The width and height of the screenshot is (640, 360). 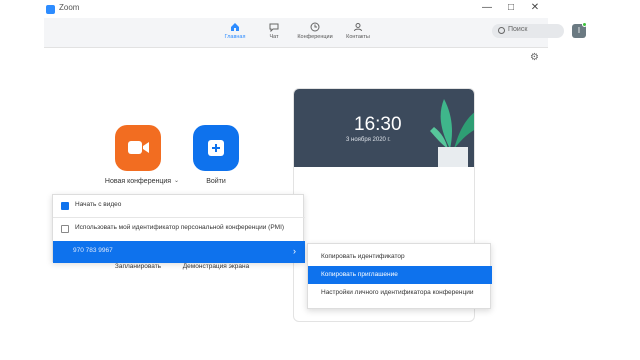 I want to click on copy-id-item: Копировать идентификатор, so click(x=400, y=257).